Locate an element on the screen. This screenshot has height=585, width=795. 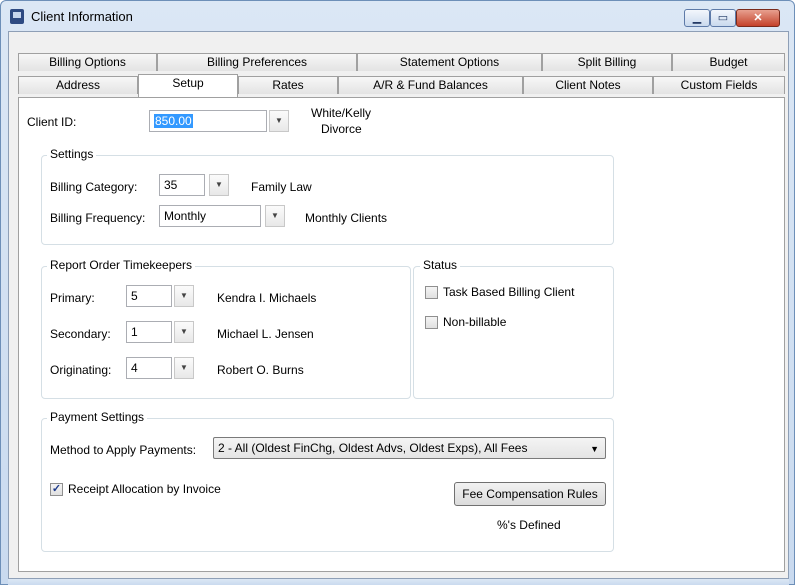
originating-name: Robert O. Burns is located at coordinates (260, 370).